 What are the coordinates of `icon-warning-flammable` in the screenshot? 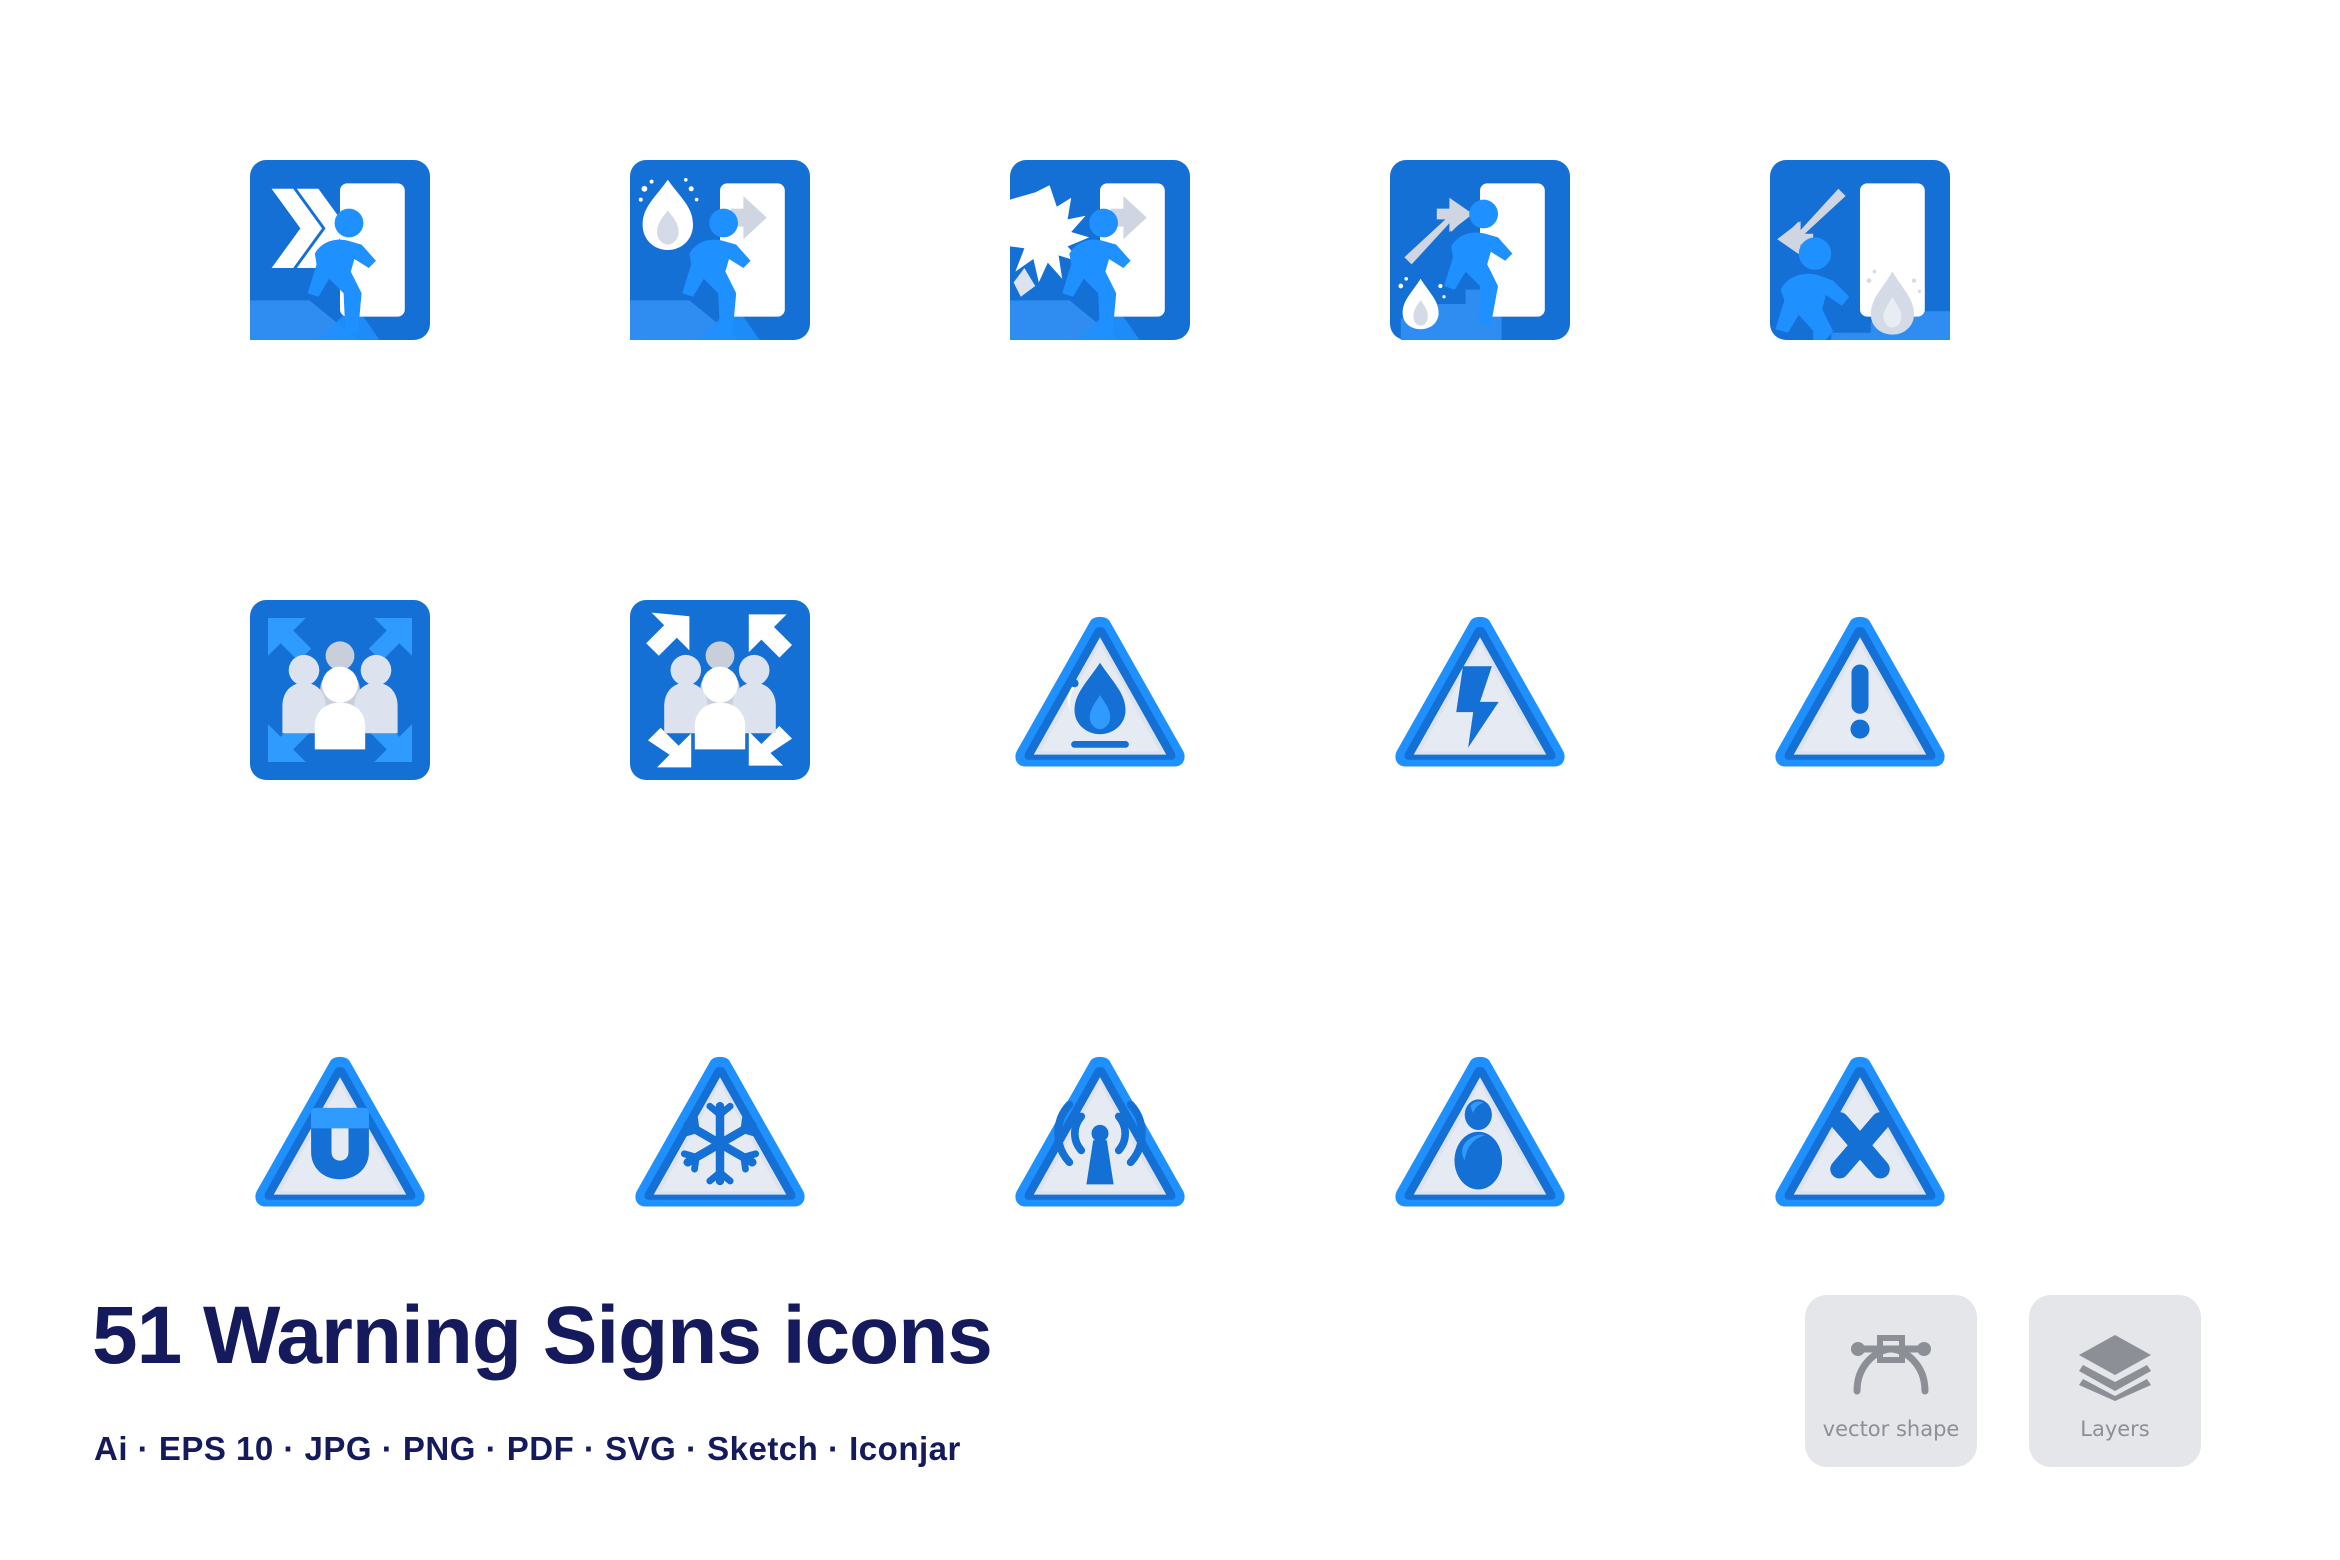 It's located at (1100, 690).